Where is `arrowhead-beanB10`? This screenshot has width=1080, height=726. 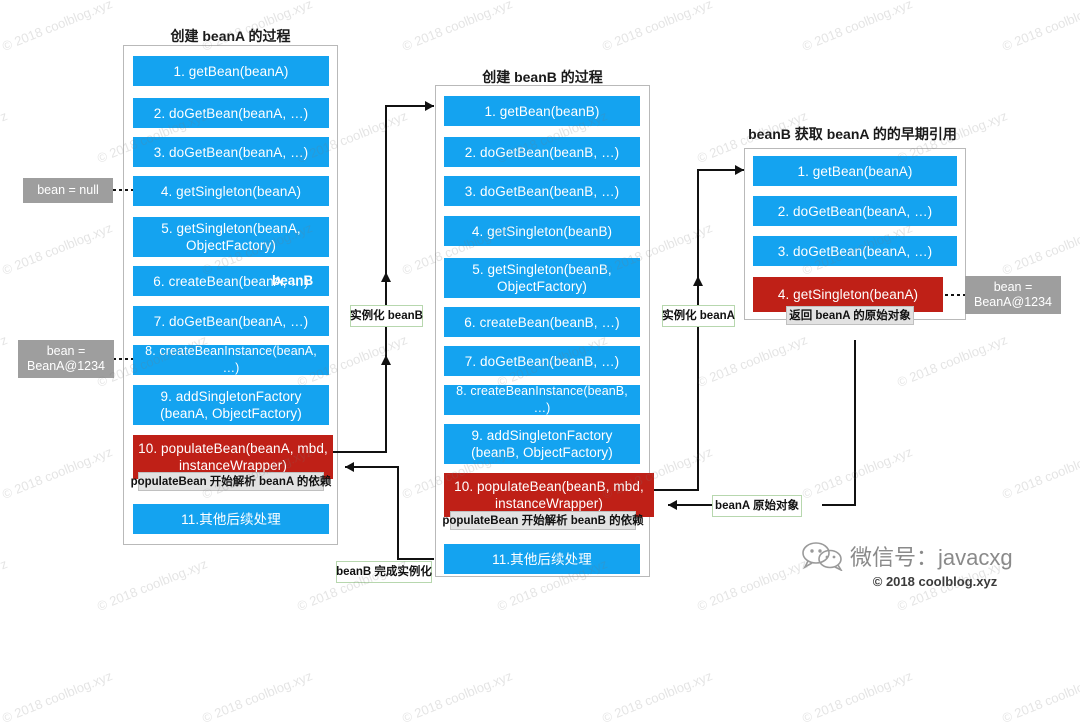
arrowhead-beanB10 is located at coordinates (672, 505).